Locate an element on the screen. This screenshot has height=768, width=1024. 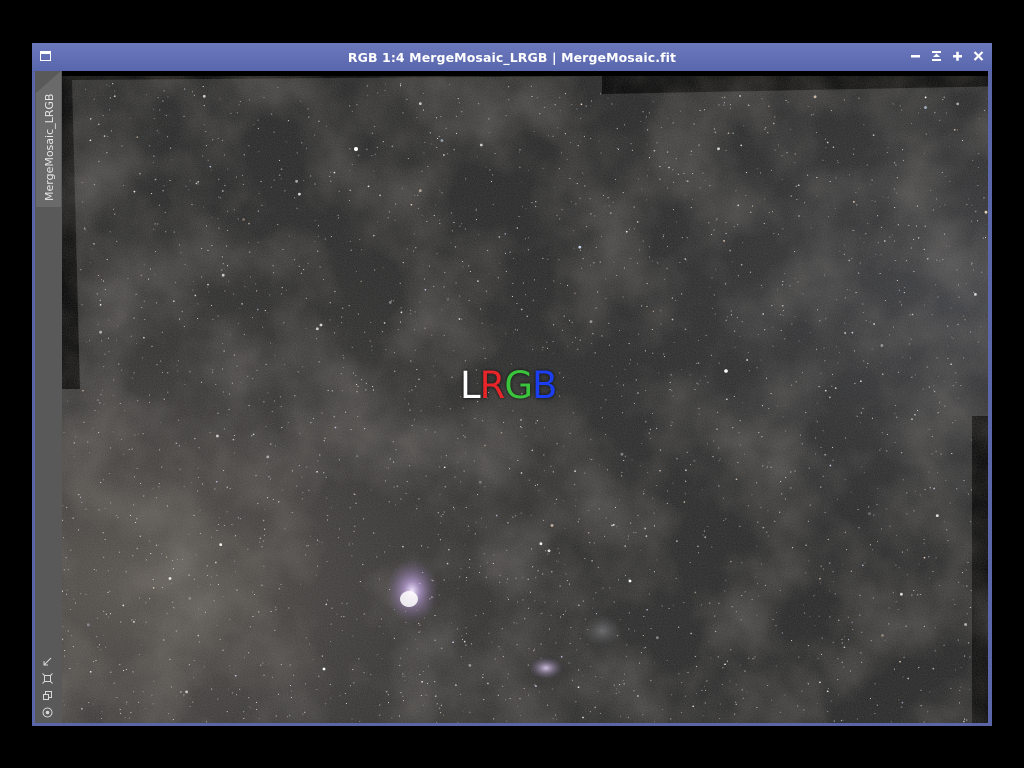
lrgb-overlay: LRGB is located at coordinates (508, 385).